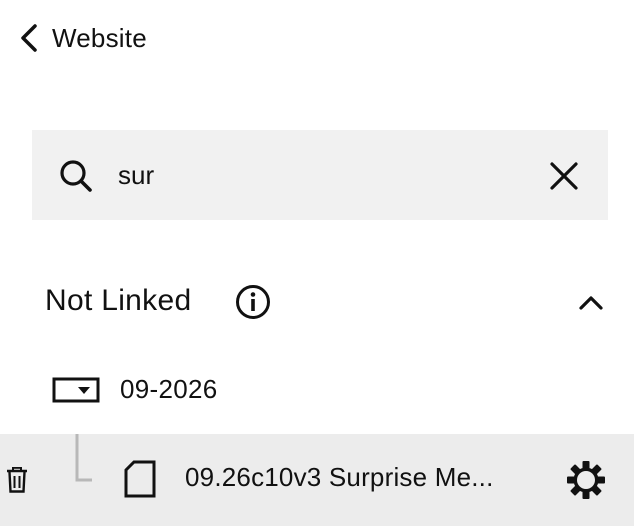 The height and width of the screenshot is (526, 634). Describe the element at coordinates (76, 390) in the screenshot. I see `folder-dropdown-icon` at that location.